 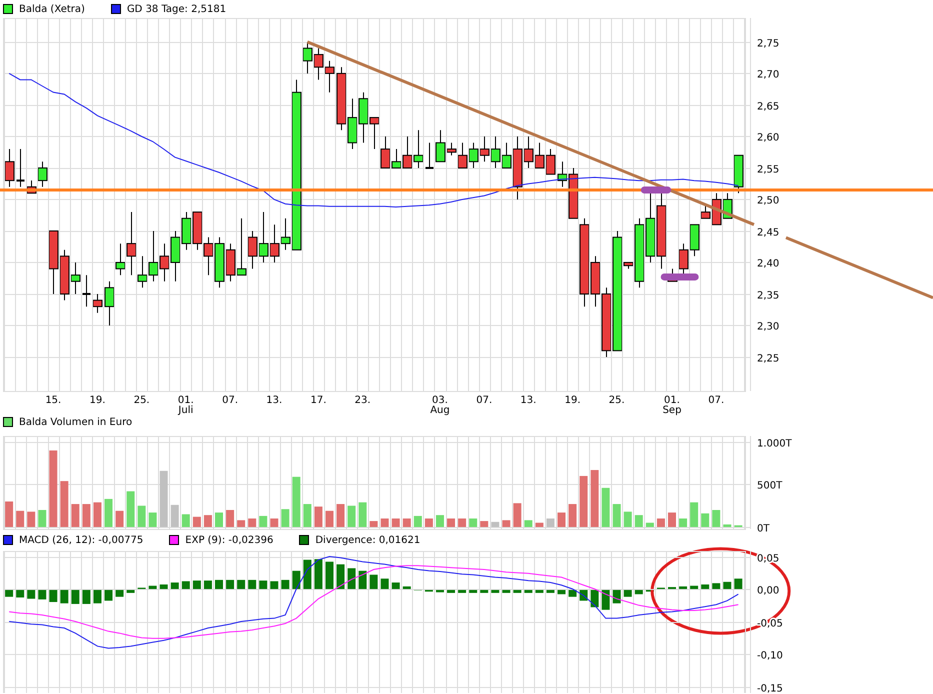 I want to click on y-axis-label: 2,60, so click(x=768, y=138).